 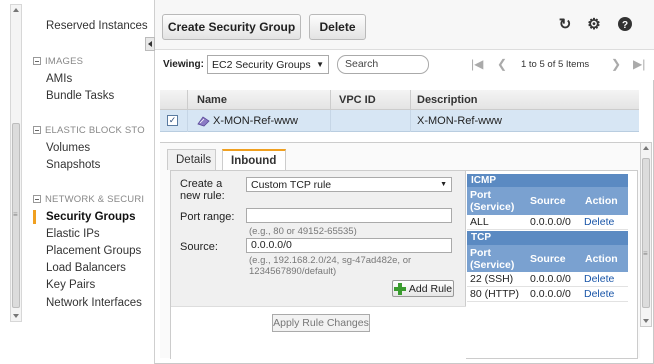 What do you see at coordinates (64, 61) in the screenshot?
I see `section-title: IMAGES` at bounding box center [64, 61].